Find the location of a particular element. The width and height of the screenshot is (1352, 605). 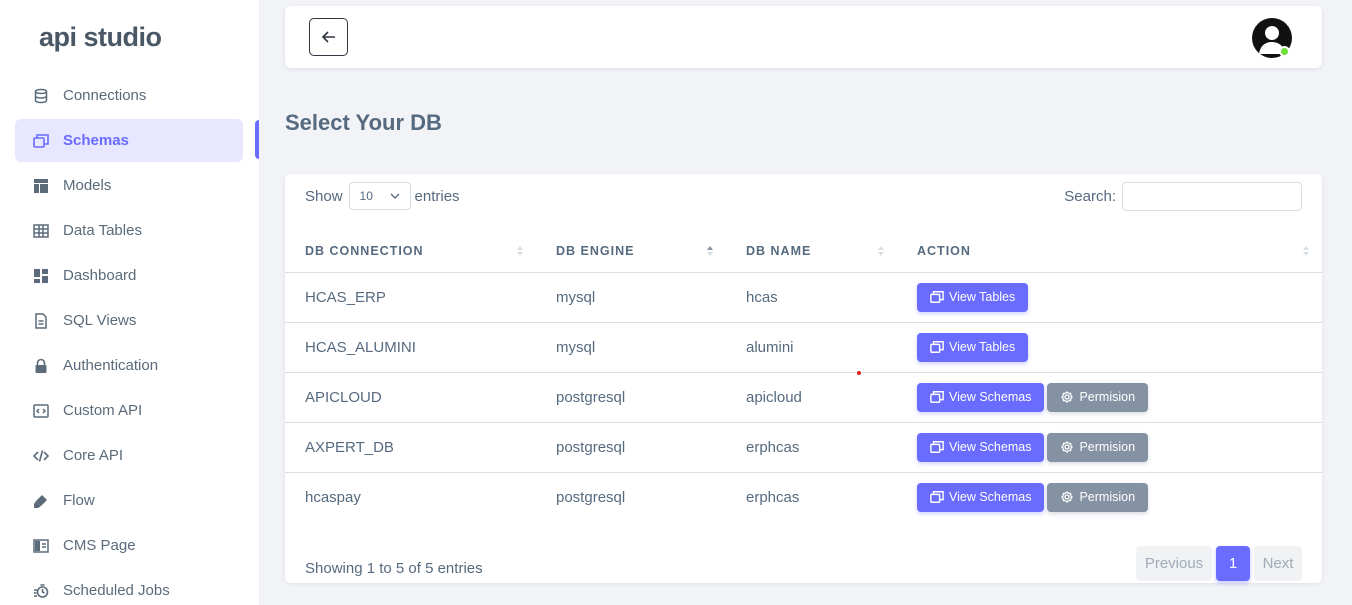

brand-logo: api studio is located at coordinates (100, 37).